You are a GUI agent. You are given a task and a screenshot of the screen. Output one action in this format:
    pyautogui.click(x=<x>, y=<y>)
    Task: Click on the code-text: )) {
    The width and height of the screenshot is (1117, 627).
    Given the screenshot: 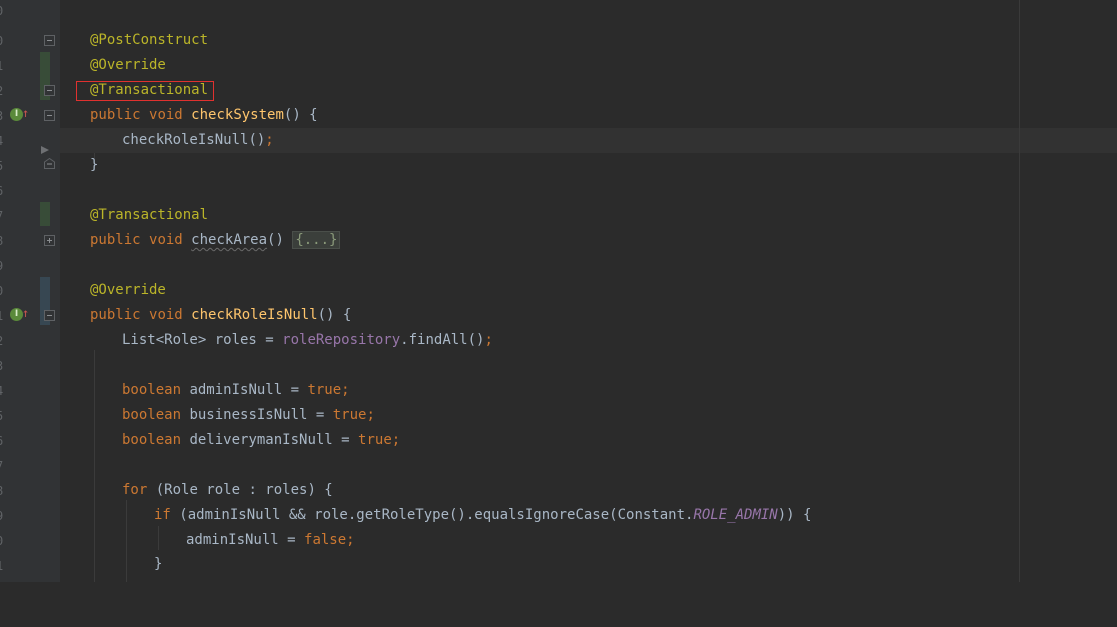 What is the action you would take?
    pyautogui.click(x=794, y=515)
    